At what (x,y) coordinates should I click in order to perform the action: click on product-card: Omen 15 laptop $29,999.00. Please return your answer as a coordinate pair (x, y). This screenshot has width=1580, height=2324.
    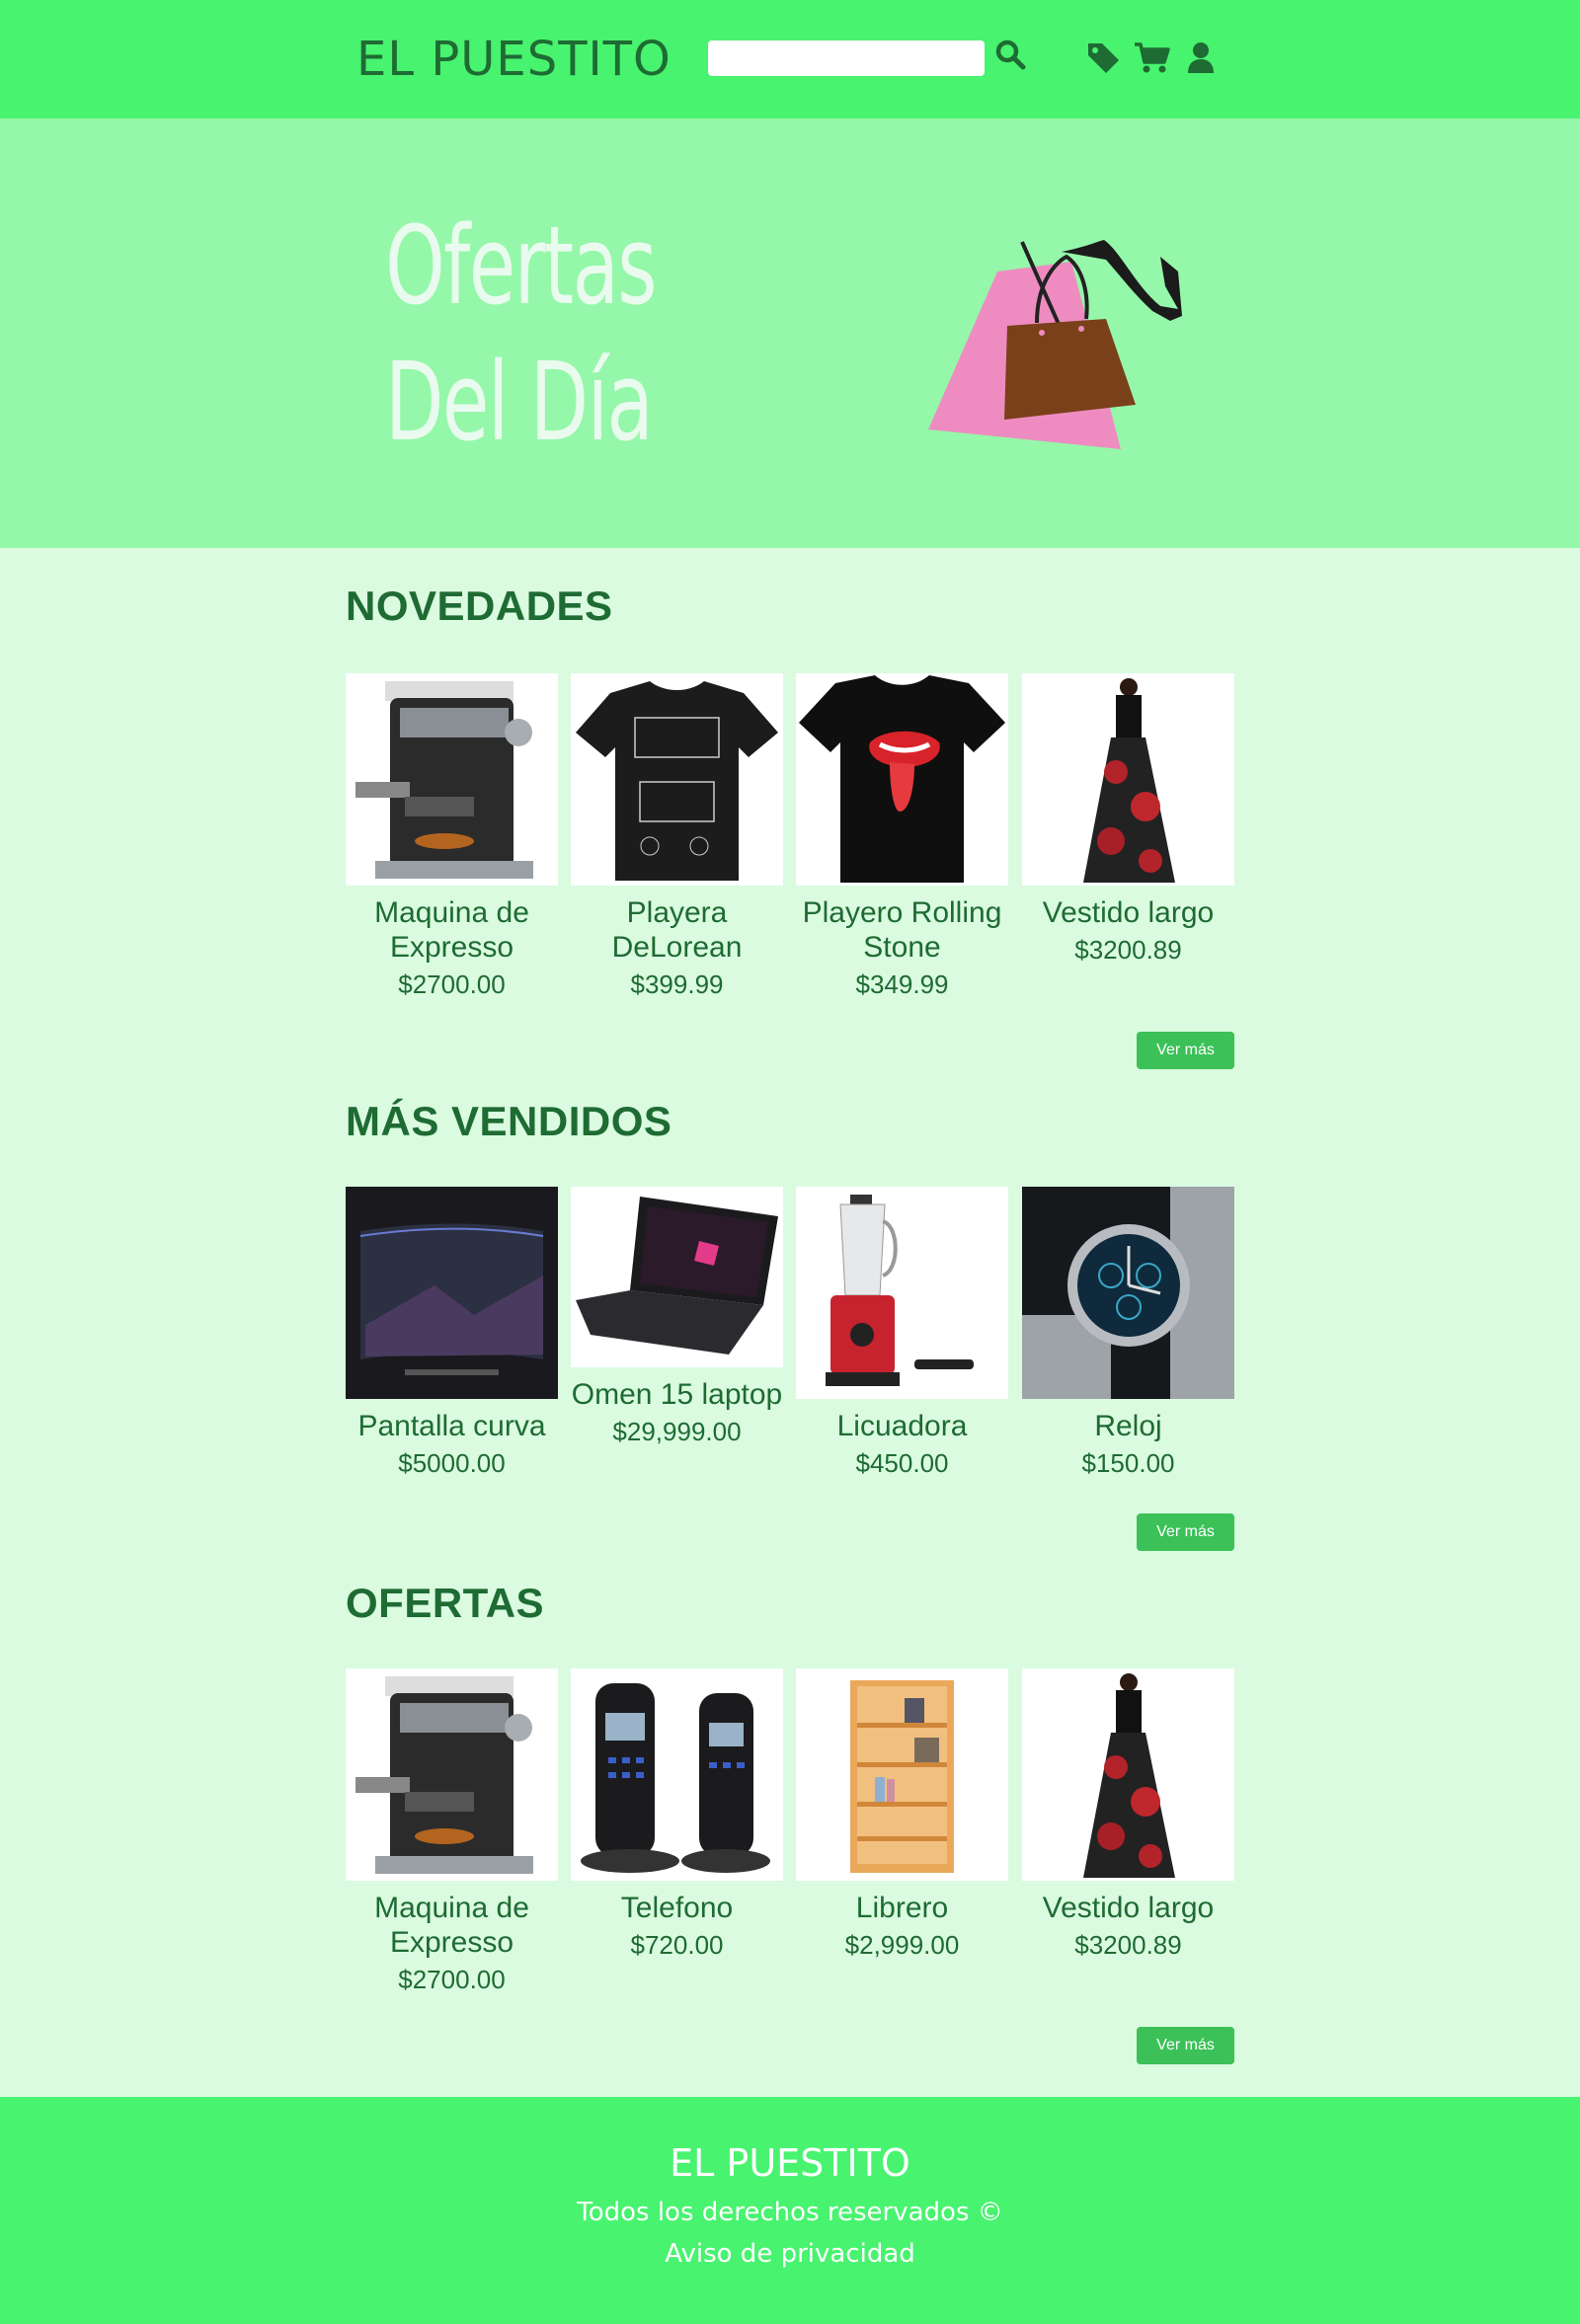
    Looking at the image, I should click on (677, 1317).